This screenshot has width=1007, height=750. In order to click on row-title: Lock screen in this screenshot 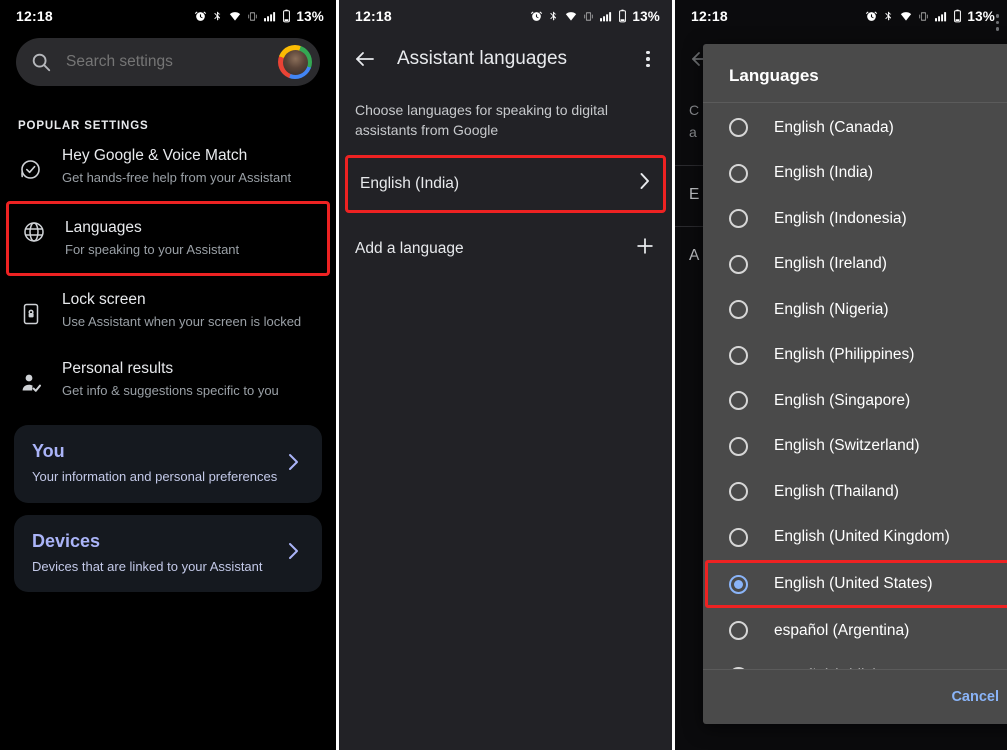, I will do `click(104, 299)`.